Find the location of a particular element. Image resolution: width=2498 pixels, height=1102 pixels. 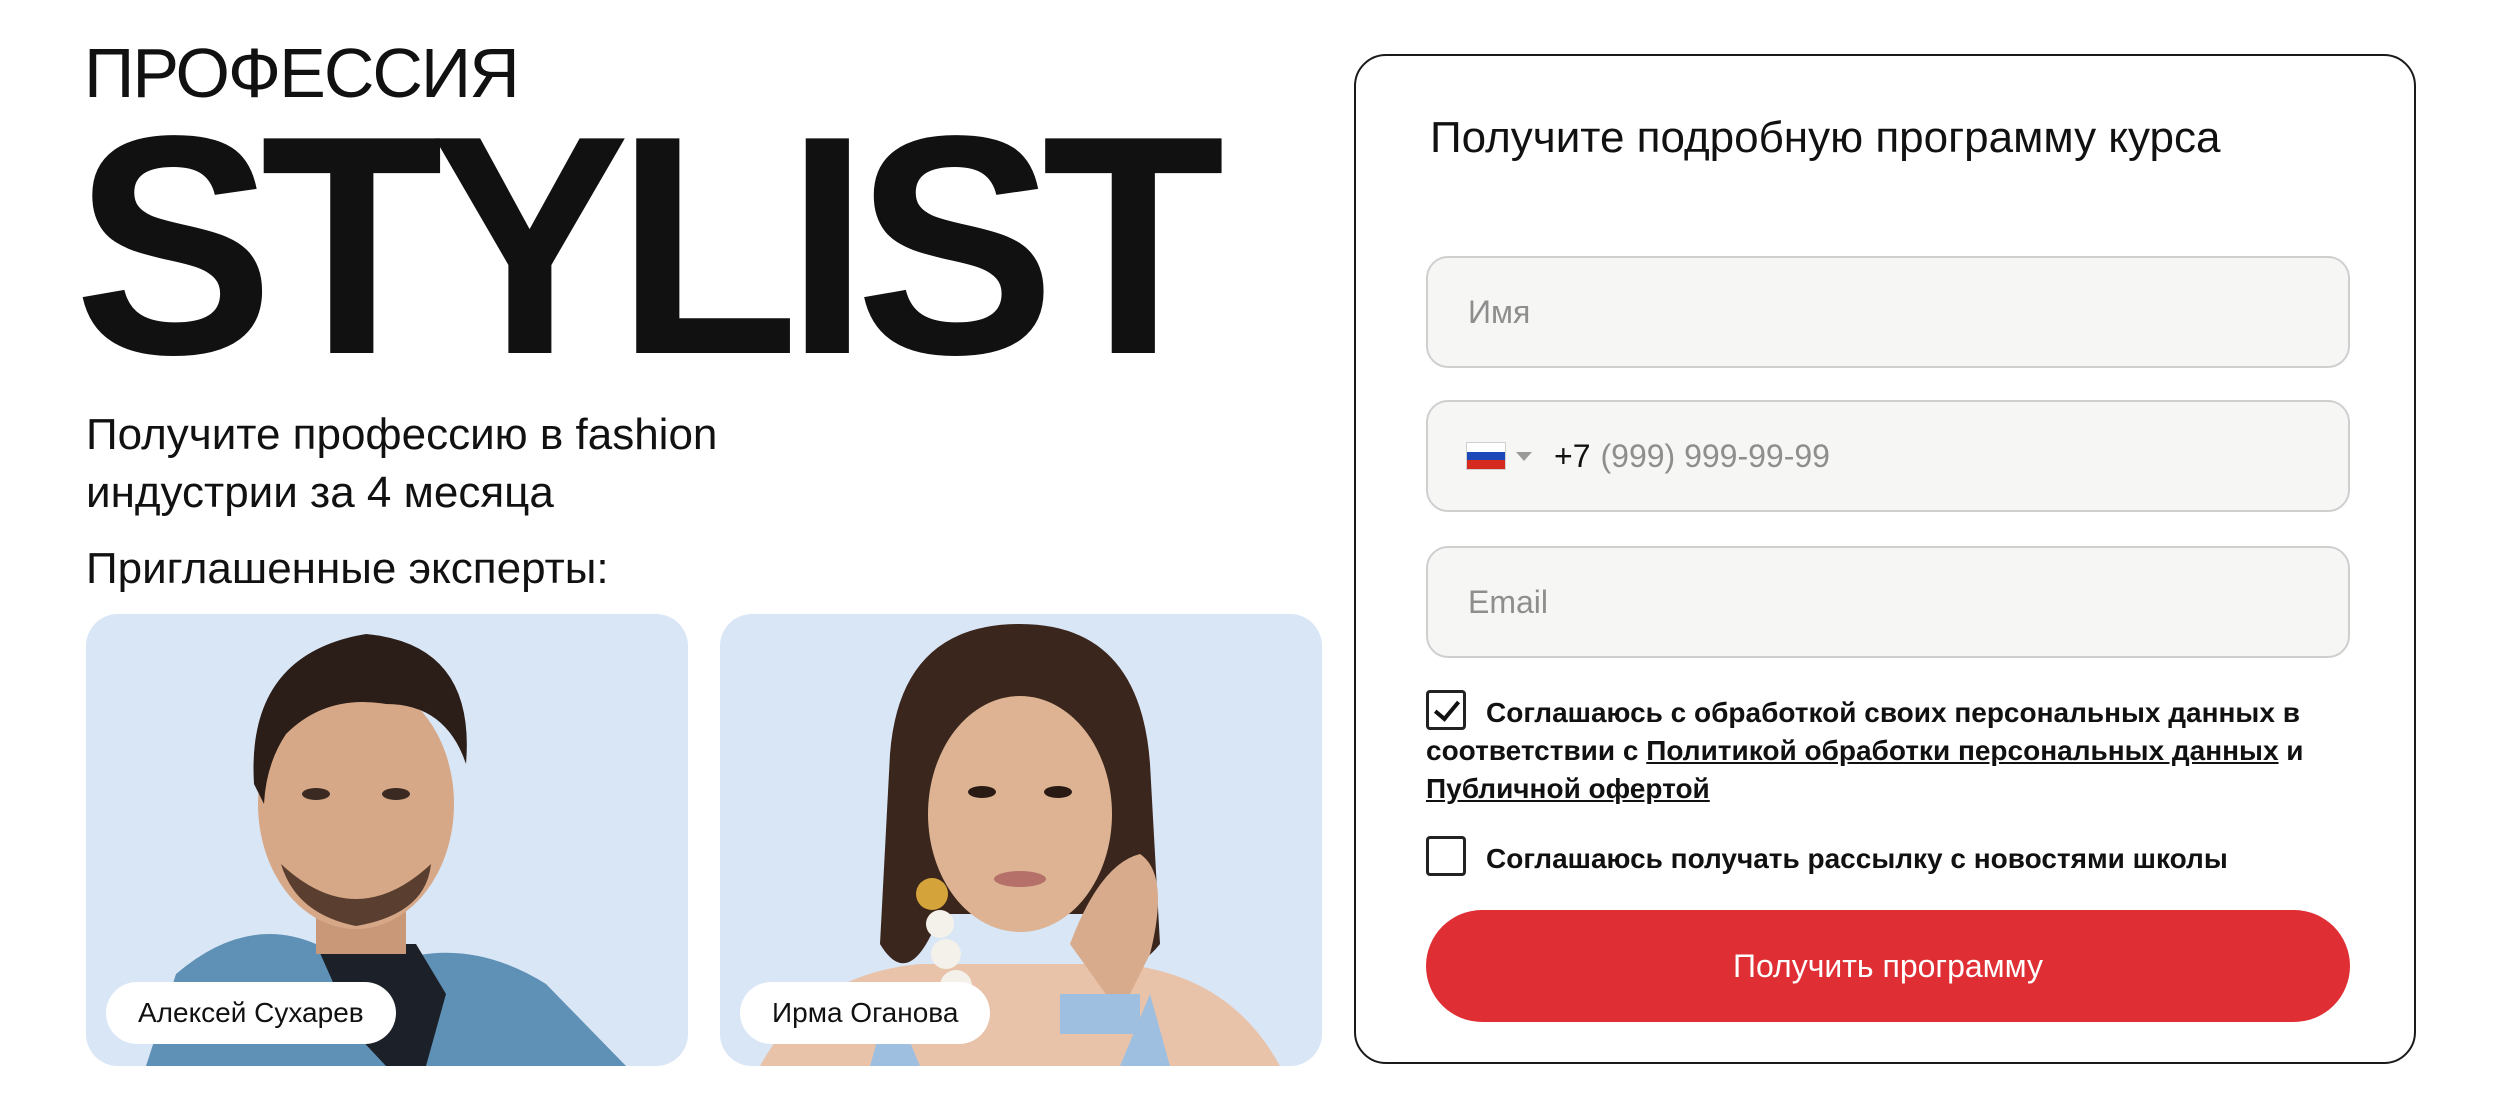

experts-heading: Приглашенные эксперты: is located at coordinates (347, 568).